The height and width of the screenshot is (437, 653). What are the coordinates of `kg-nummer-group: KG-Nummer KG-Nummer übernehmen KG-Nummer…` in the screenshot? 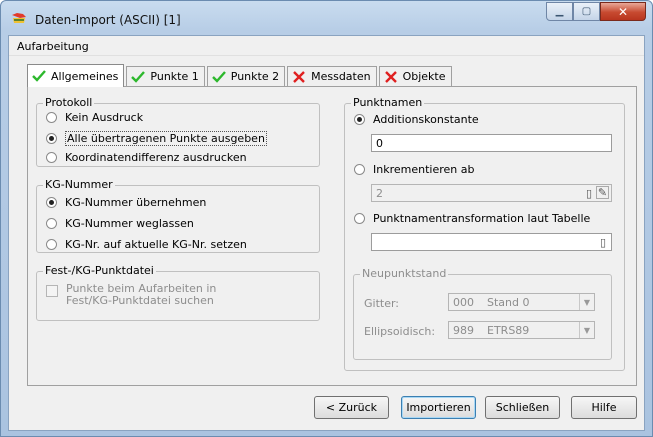 It's located at (178, 215).